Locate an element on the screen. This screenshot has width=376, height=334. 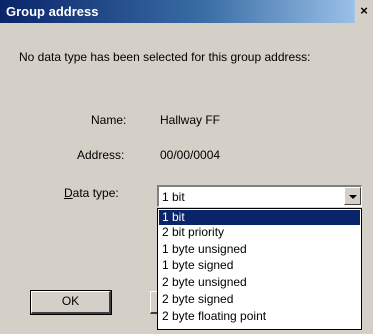
chevron-down-icon is located at coordinates (352, 196).